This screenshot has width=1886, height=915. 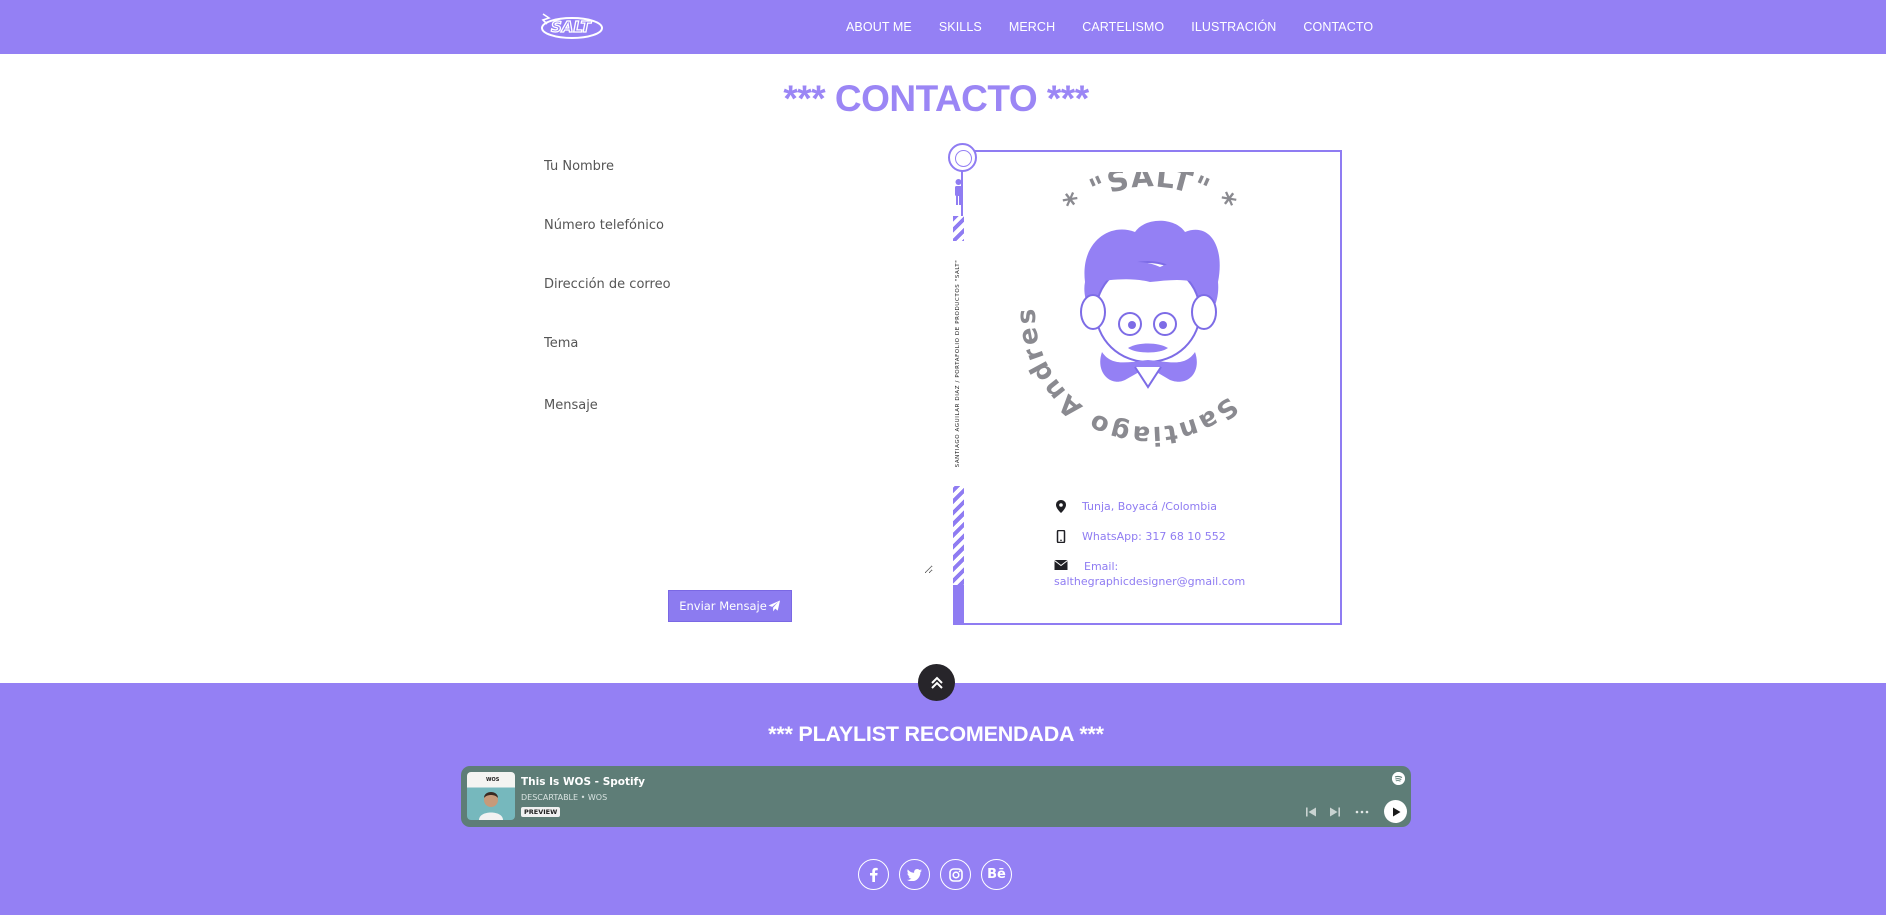 What do you see at coordinates (1061, 506) in the screenshot?
I see `map-marker-icon` at bounding box center [1061, 506].